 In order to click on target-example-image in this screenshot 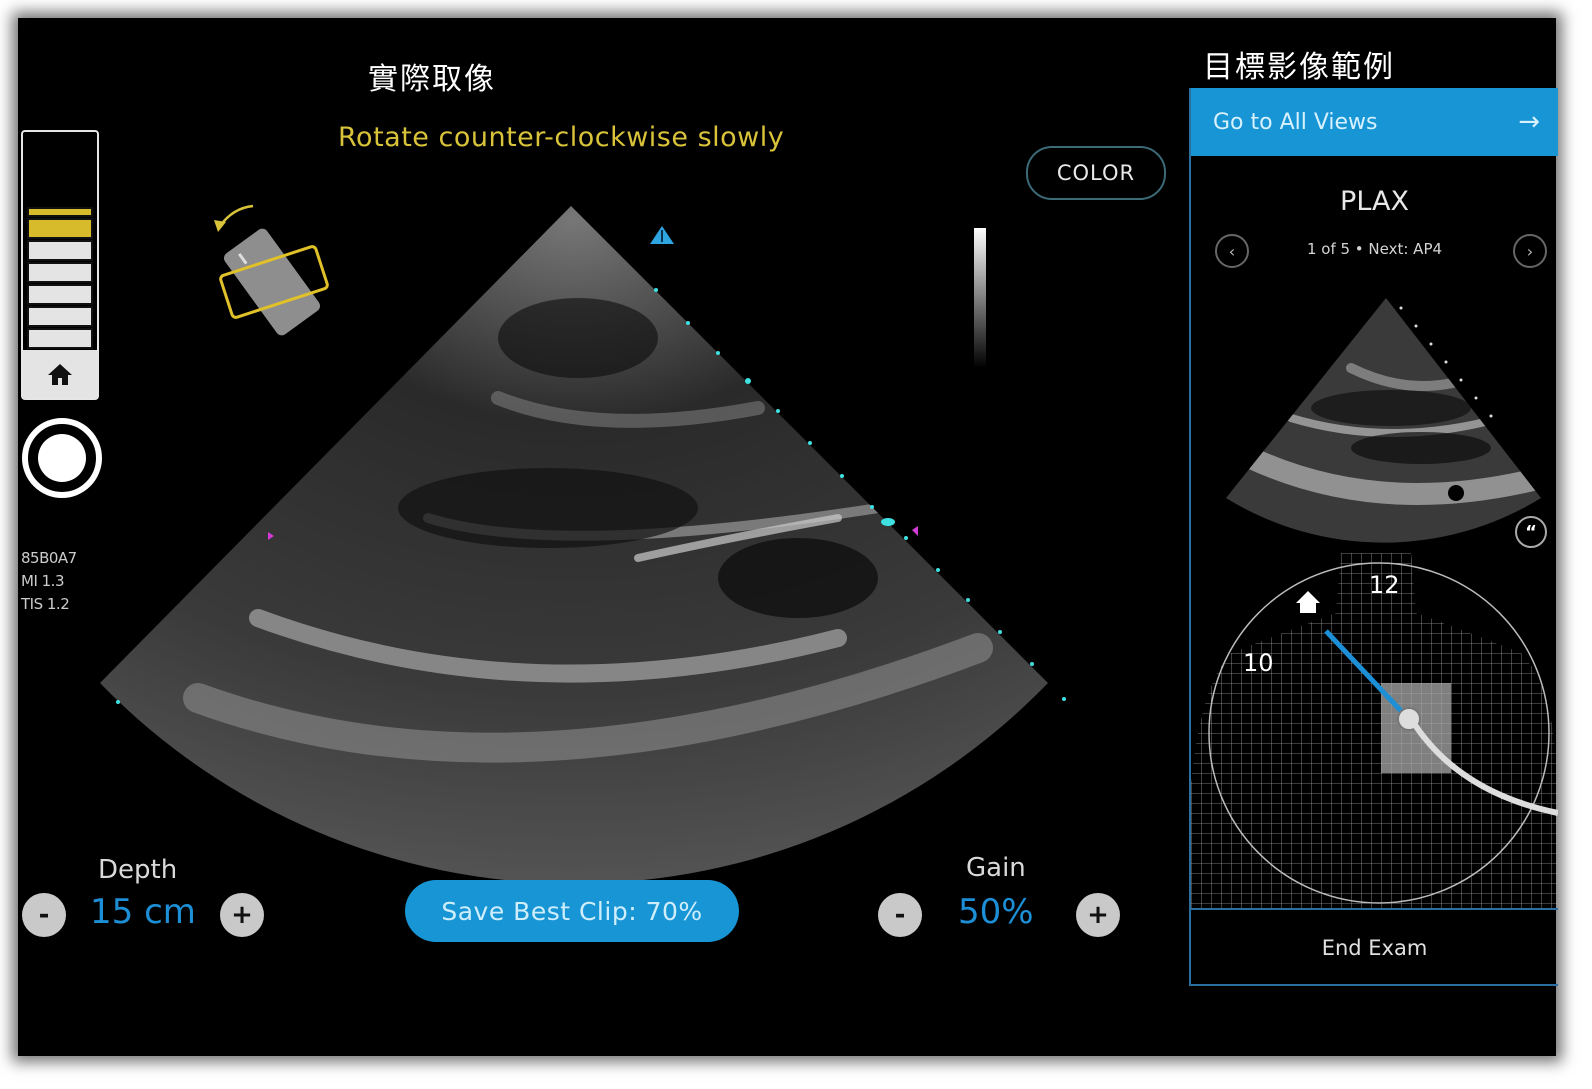, I will do `click(1383, 420)`.